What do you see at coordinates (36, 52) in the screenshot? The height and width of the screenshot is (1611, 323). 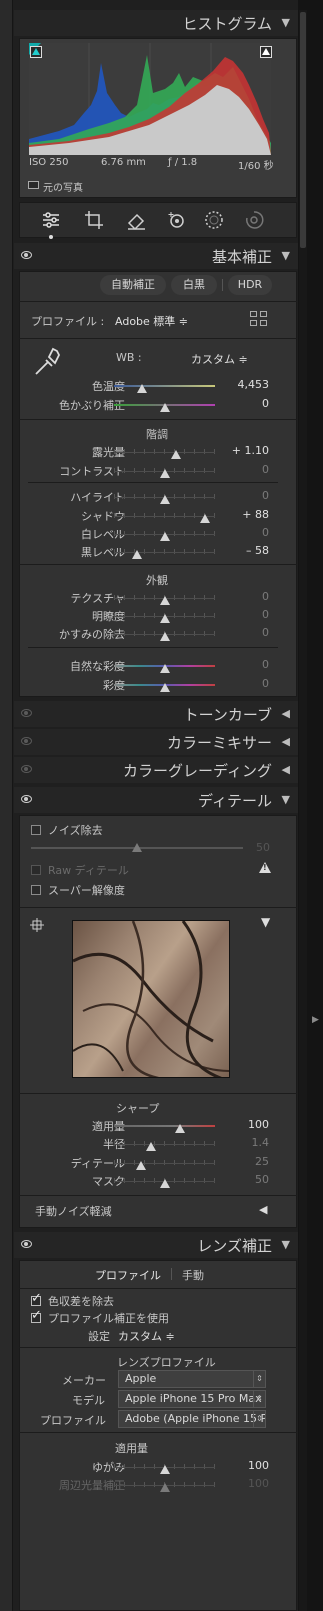 I see `shadow-clipping-toggle` at bounding box center [36, 52].